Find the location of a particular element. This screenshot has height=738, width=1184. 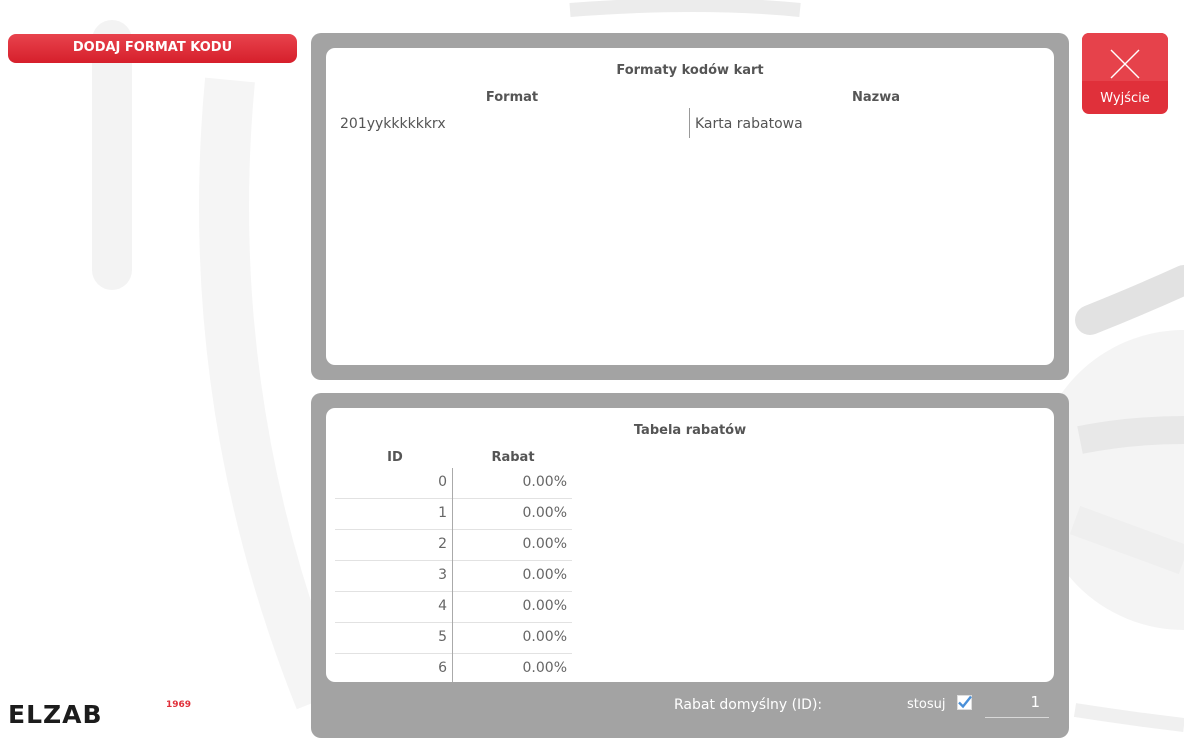

id-cell: 4 is located at coordinates (442, 606).